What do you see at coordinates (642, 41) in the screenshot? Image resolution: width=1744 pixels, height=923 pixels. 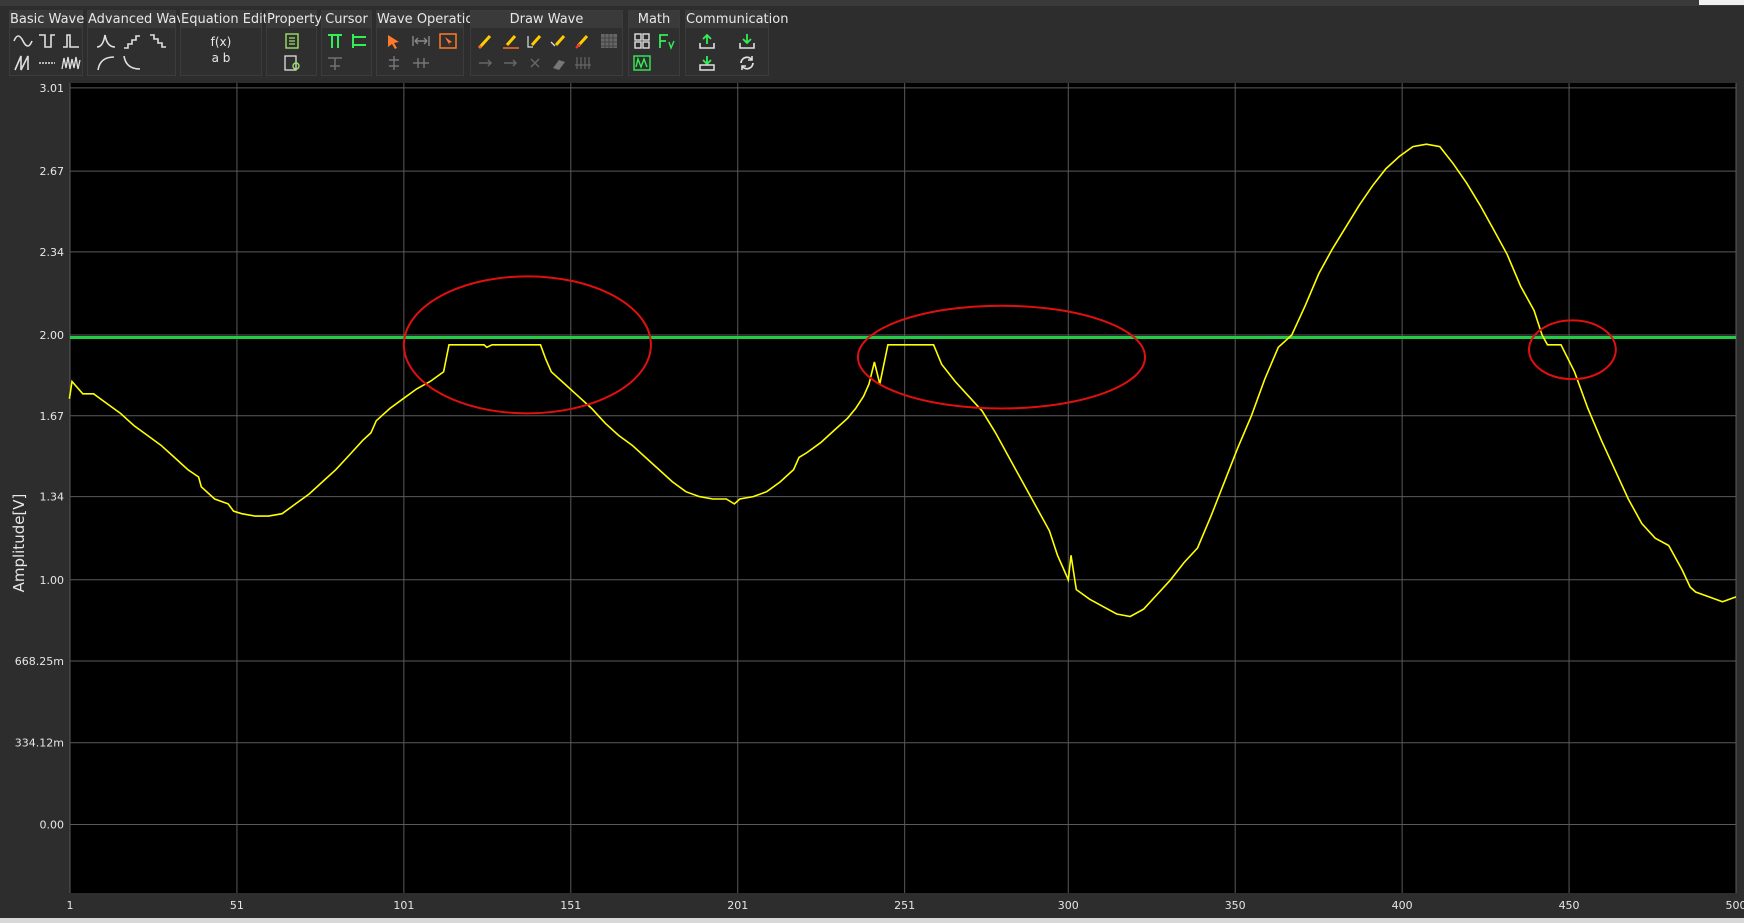 I see `math-grid-icon` at bounding box center [642, 41].